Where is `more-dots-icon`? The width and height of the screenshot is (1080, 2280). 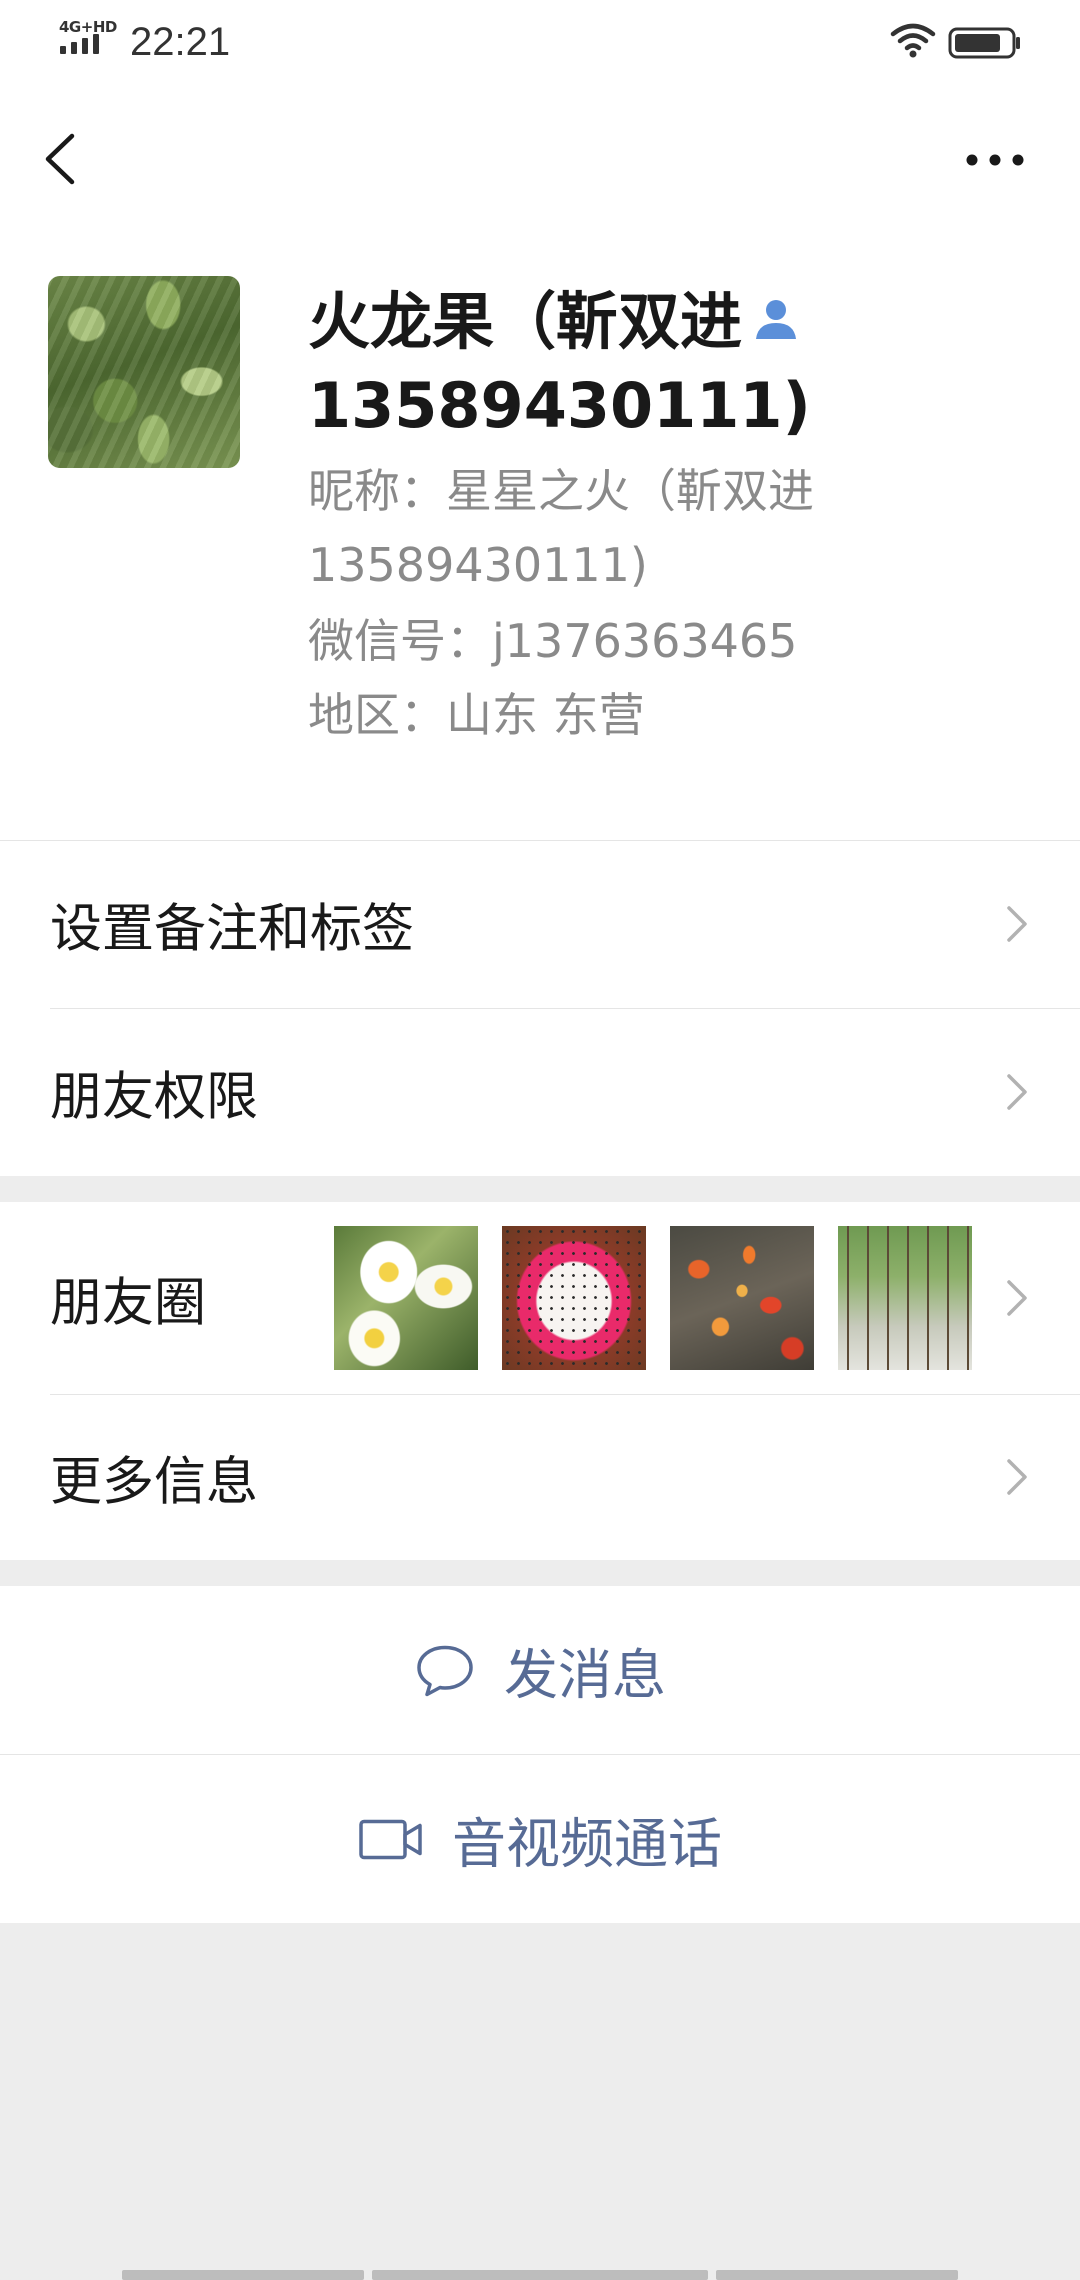 more-dots-icon is located at coordinates (995, 160).